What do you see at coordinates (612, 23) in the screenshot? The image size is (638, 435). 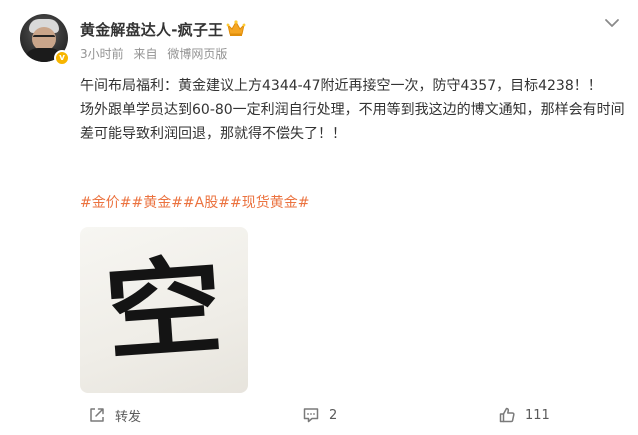 I see `chevron-down-icon` at bounding box center [612, 23].